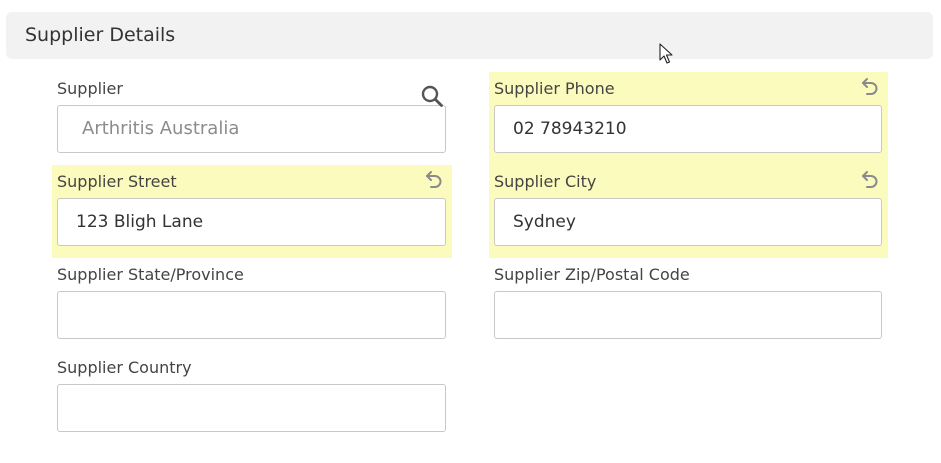 This screenshot has width=941, height=463. I want to click on supplier-zip-field: Supplier Zip/Postal Code, so click(688, 304).